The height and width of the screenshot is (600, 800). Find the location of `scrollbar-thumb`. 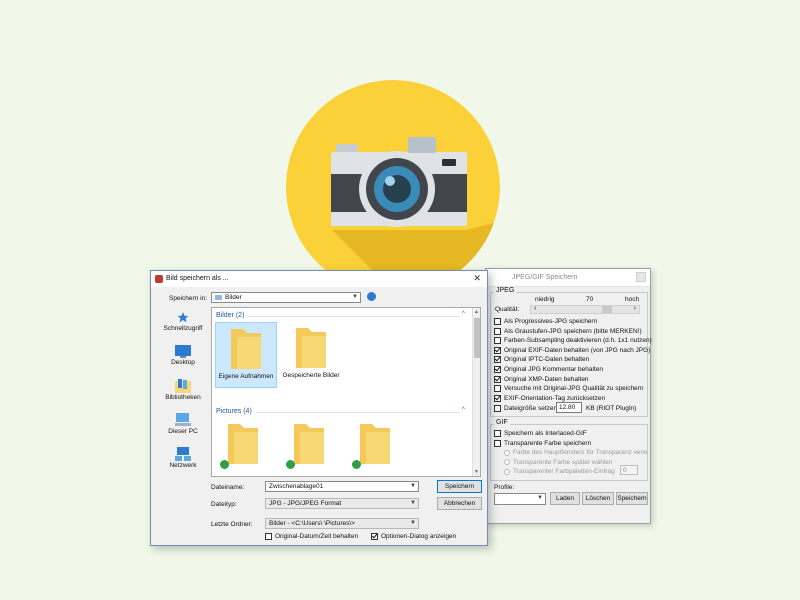

scrollbar-thumb is located at coordinates (477, 338).